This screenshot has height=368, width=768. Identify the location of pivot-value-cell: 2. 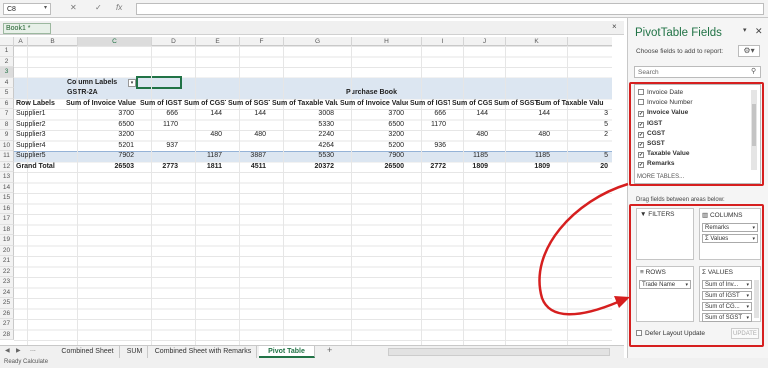
(572, 135).